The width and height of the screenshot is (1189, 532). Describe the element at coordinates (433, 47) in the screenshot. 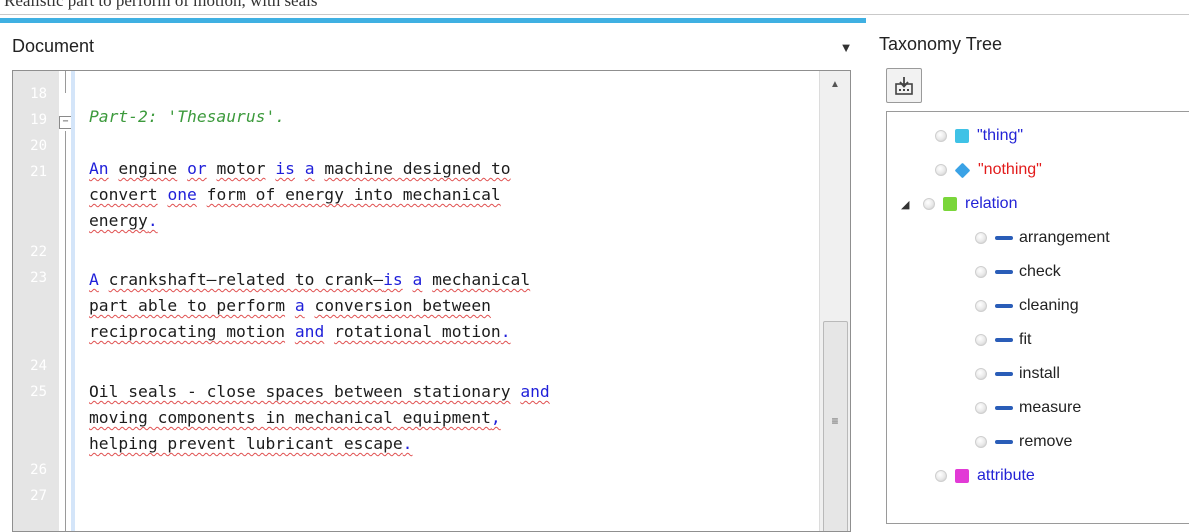

I see `document-header: Document ▼` at that location.